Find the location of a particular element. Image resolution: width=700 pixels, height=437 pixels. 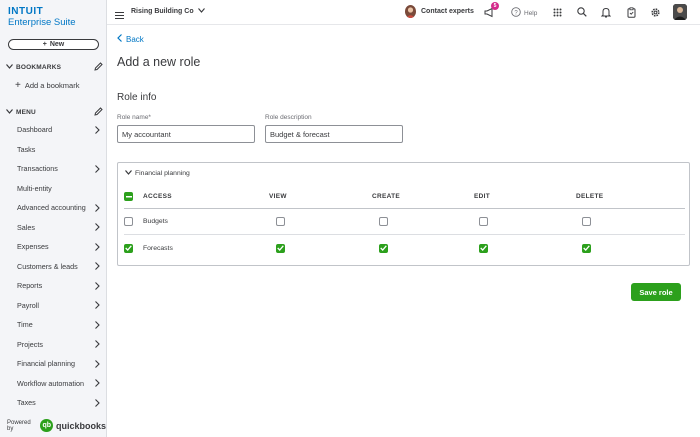

sidebar-item: Time is located at coordinates (53, 325).